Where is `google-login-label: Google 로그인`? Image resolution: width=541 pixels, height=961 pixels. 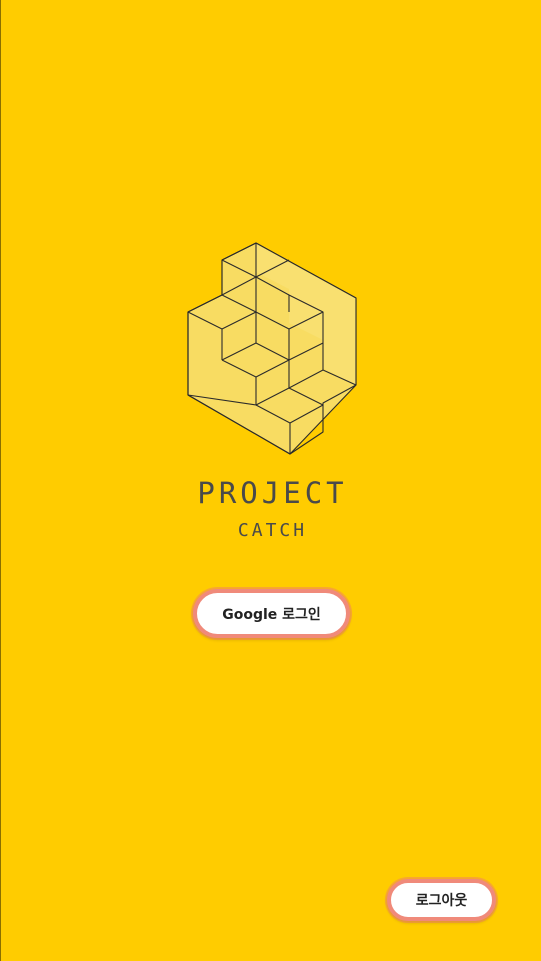 google-login-label: Google 로그인 is located at coordinates (271, 614).